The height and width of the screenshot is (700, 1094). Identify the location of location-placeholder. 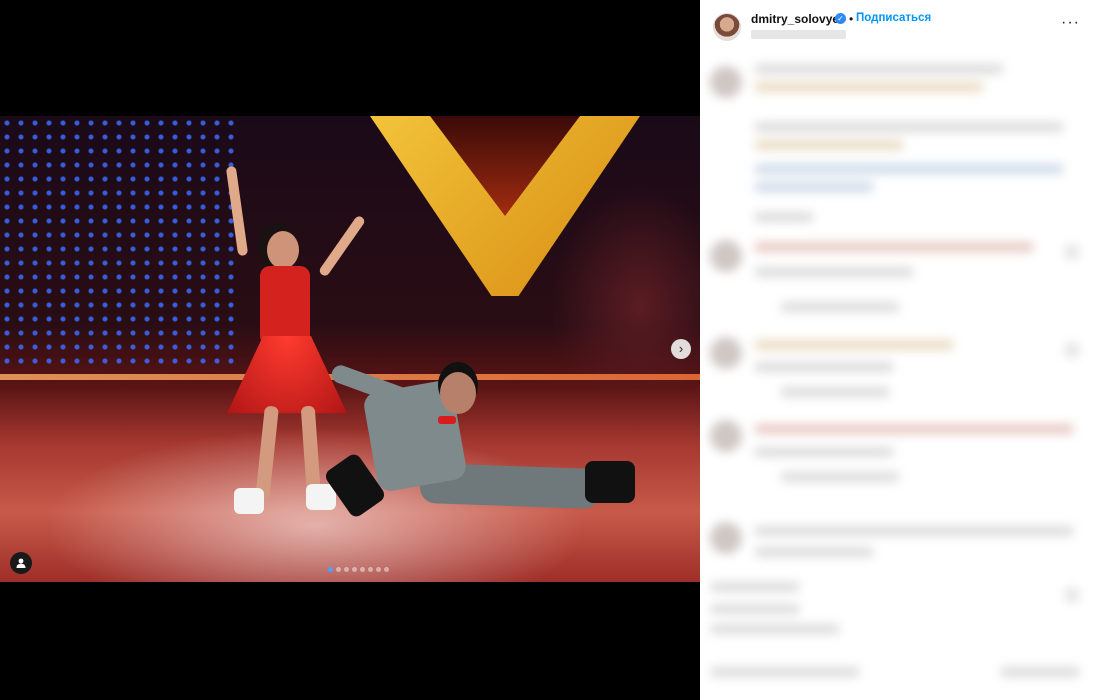
(798, 34).